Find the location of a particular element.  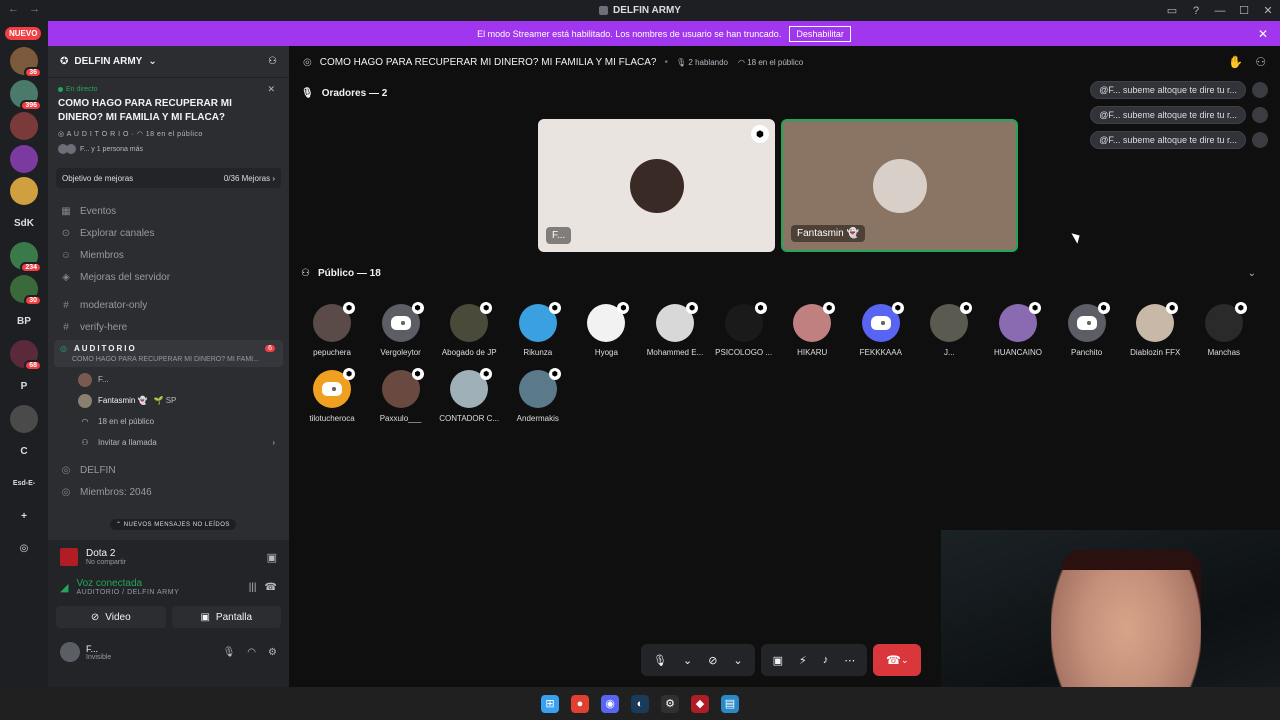

audience-member: ⬢ Andermakis is located at coordinates (538, 395).